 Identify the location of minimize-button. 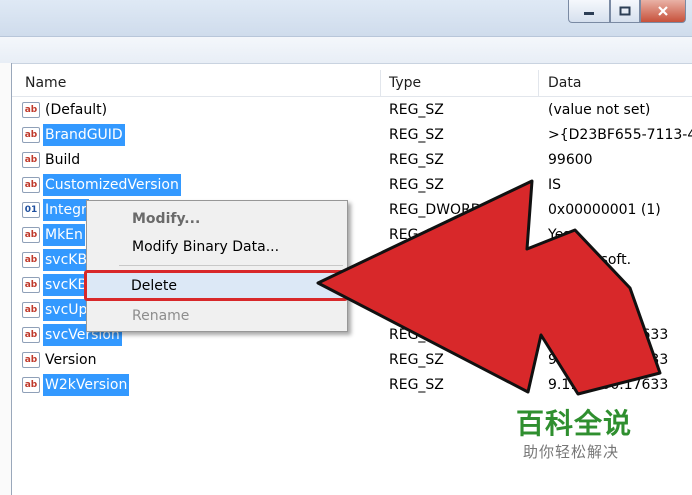
(589, 11).